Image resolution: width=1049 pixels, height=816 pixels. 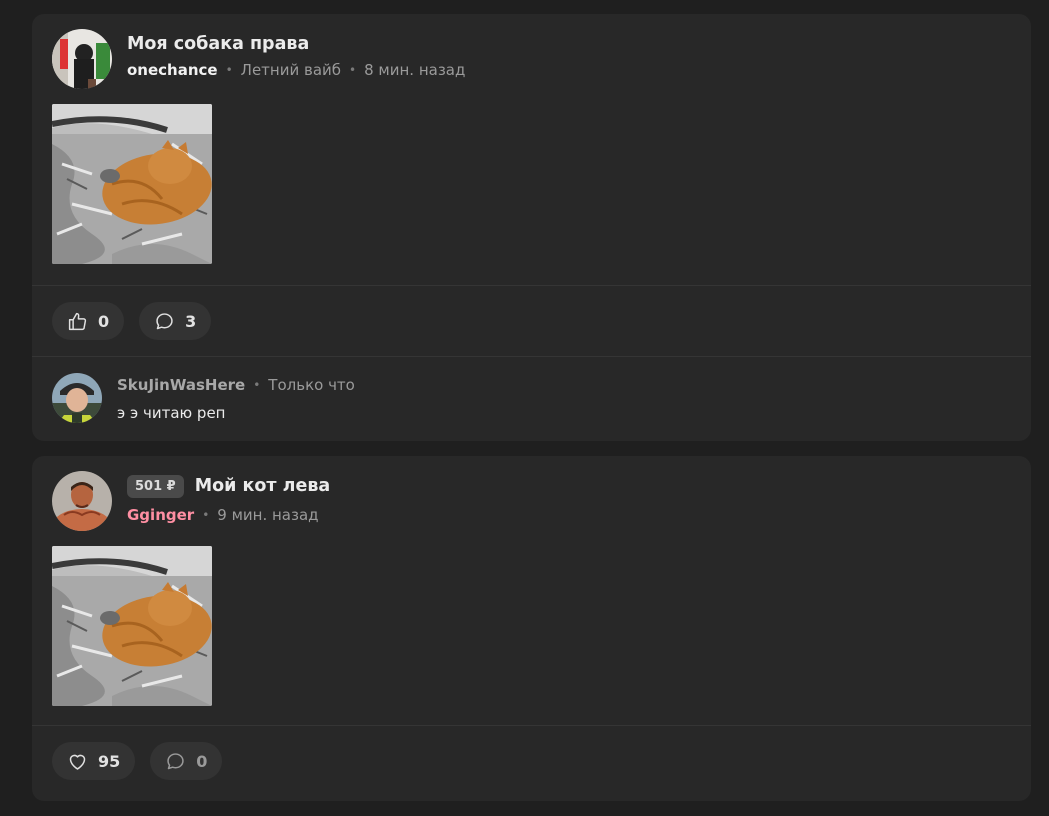 What do you see at coordinates (160, 515) in the screenshot?
I see `author-name: Gginger` at bounding box center [160, 515].